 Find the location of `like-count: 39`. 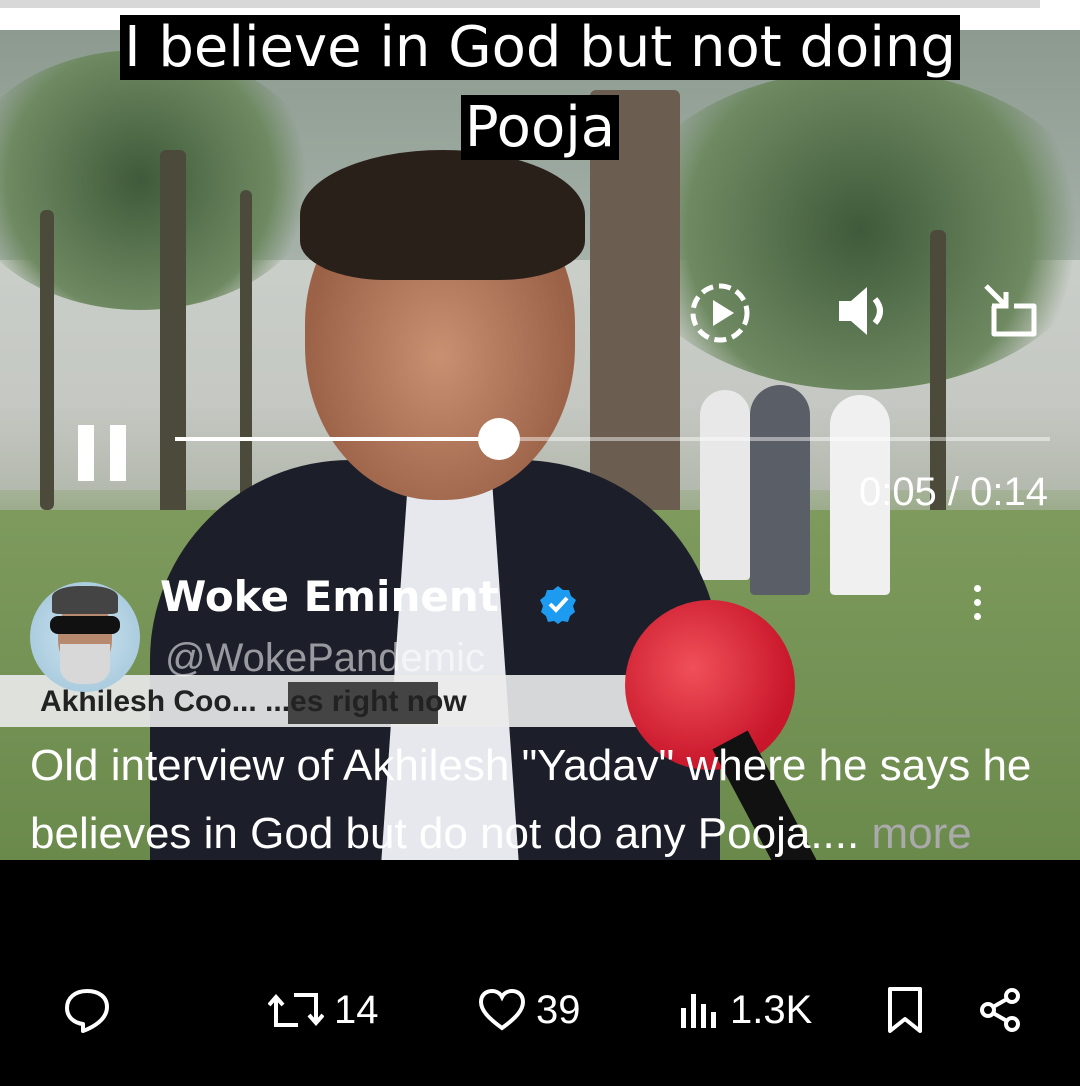

like-count: 39 is located at coordinates (558, 1009).